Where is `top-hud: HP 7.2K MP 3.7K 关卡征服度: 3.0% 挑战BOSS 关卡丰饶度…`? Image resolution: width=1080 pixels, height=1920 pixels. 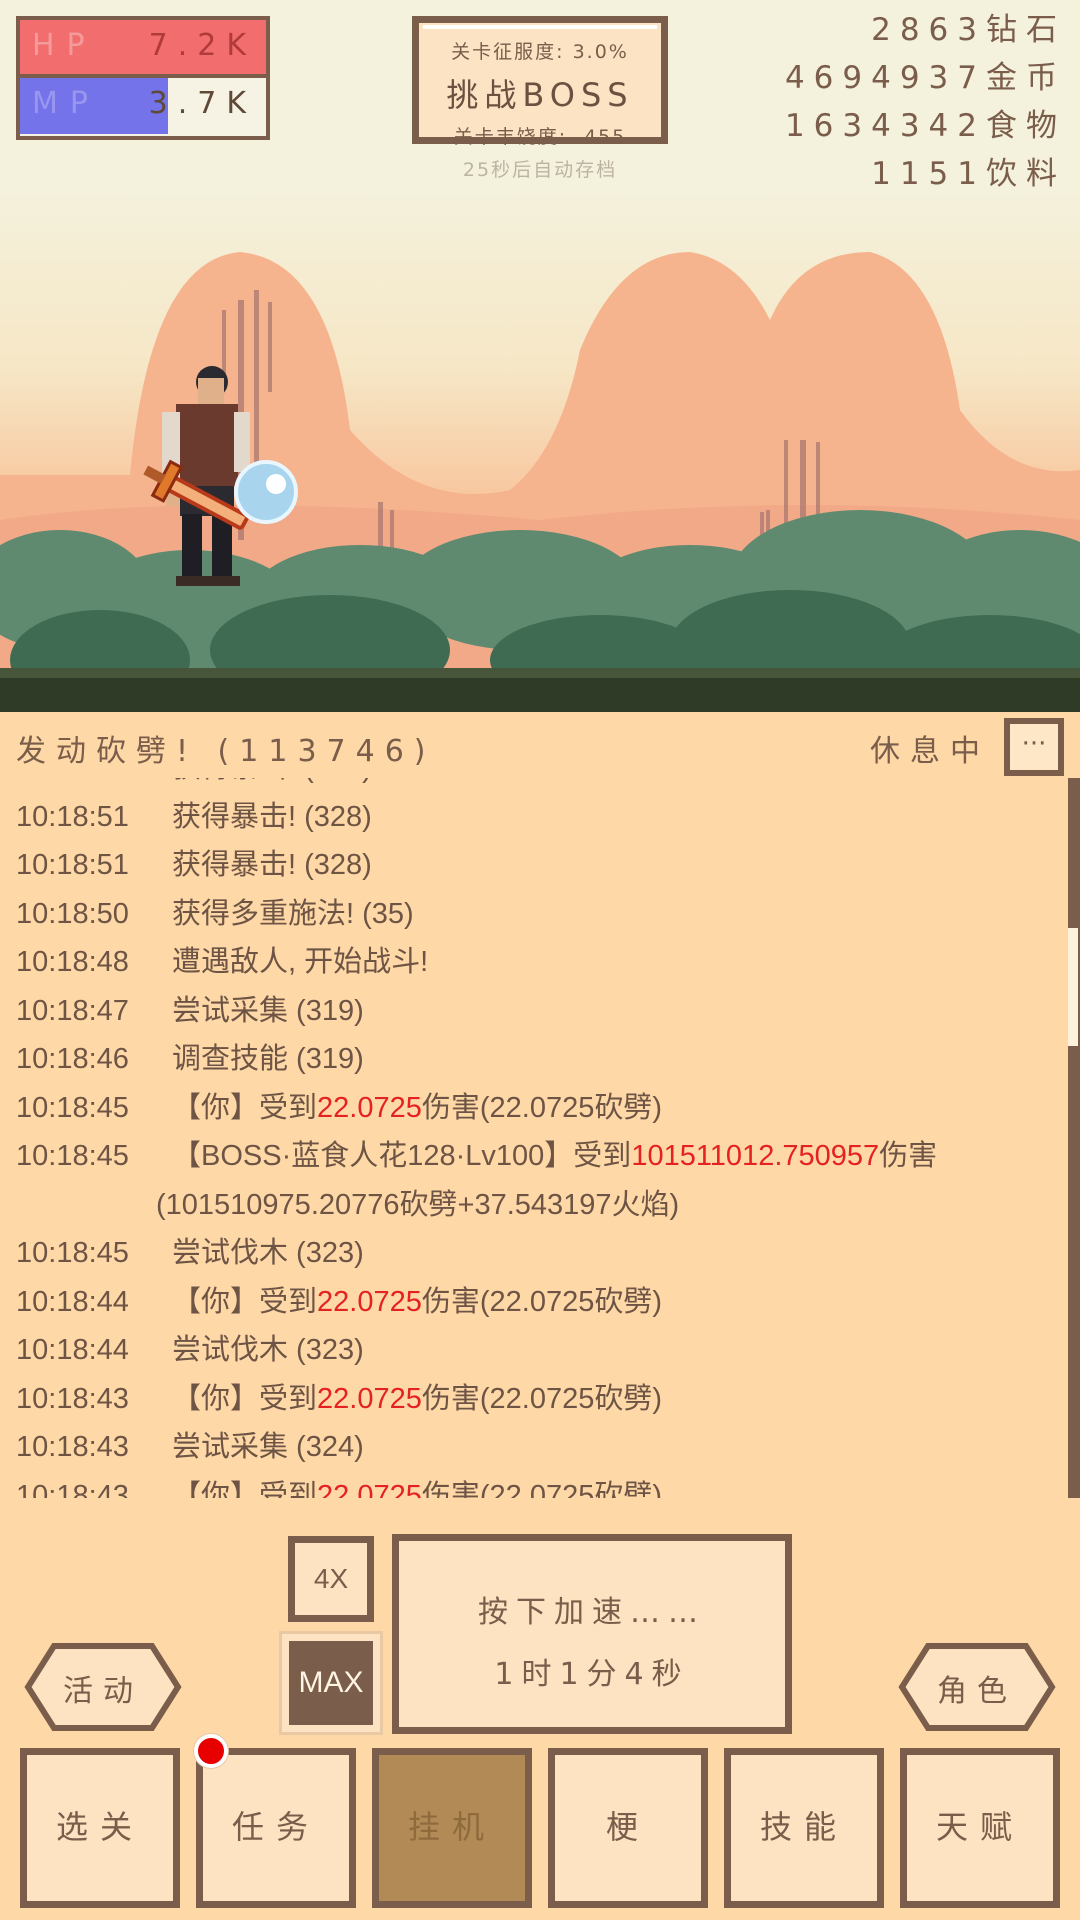 top-hud: HP 7.2K MP 3.7K 关卡征服度: 3.0% 挑战BOSS 关卡丰饶度… is located at coordinates (540, 96).